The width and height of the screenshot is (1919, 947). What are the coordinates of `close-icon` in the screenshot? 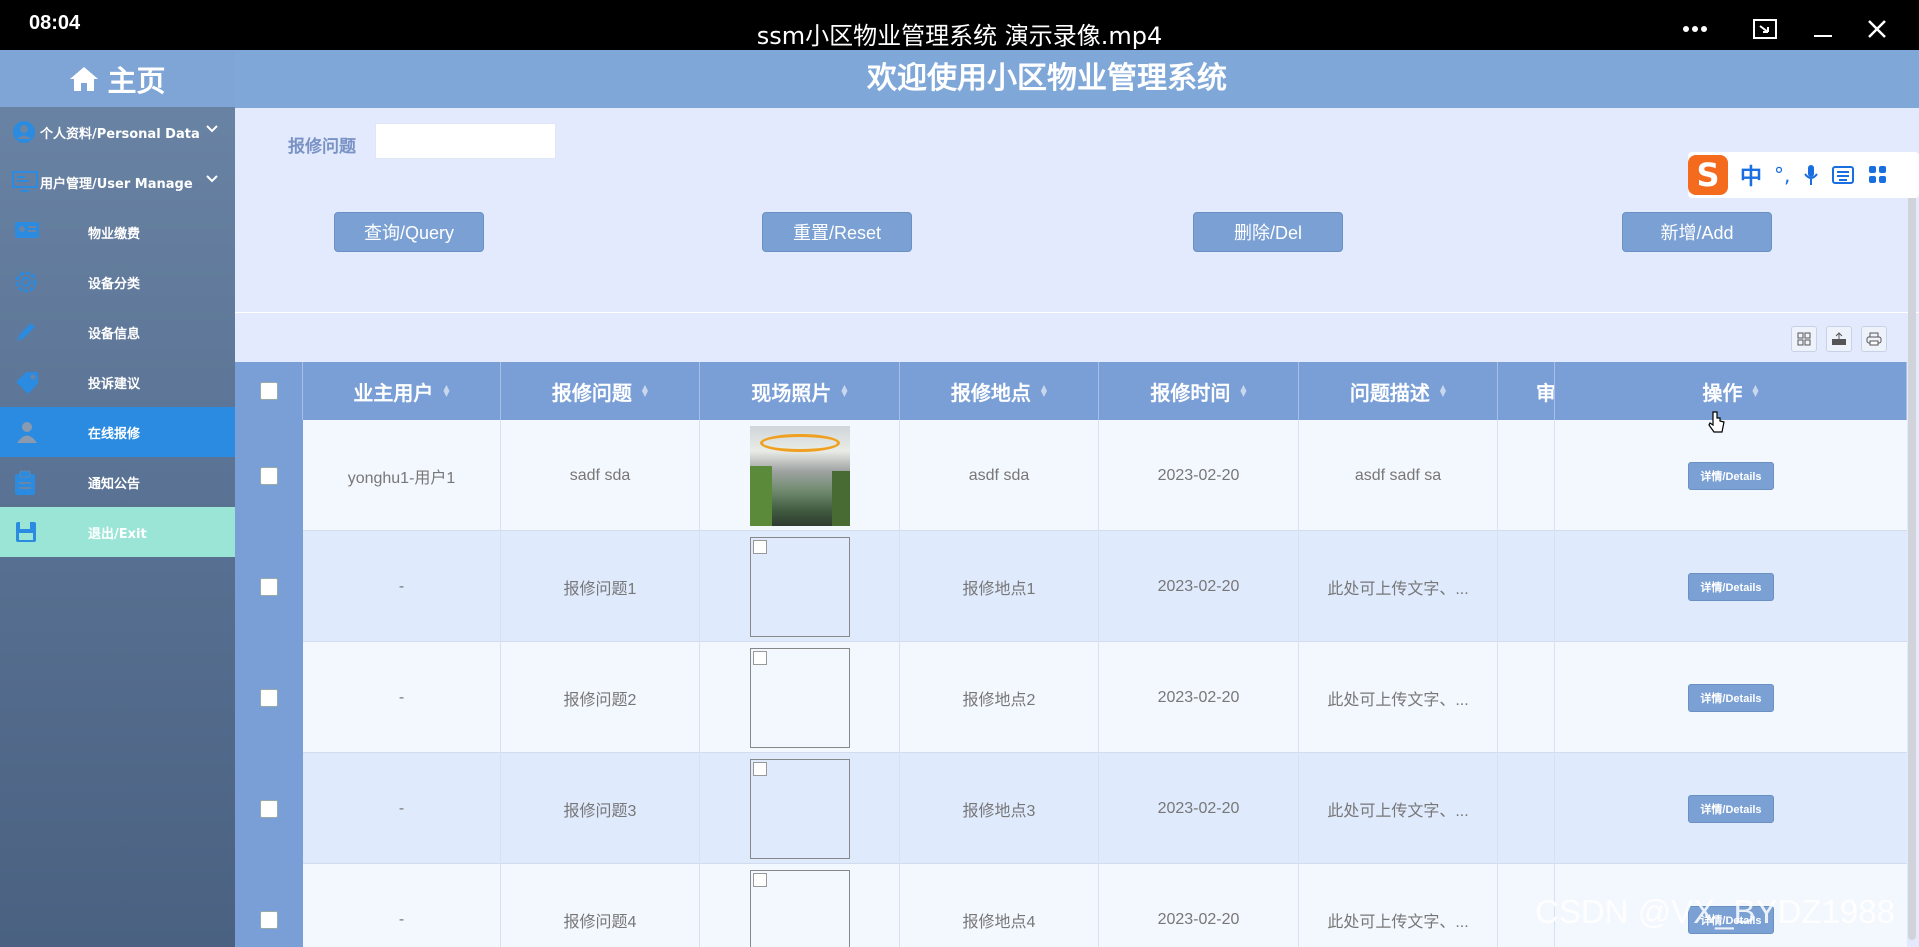 It's located at (1877, 29).